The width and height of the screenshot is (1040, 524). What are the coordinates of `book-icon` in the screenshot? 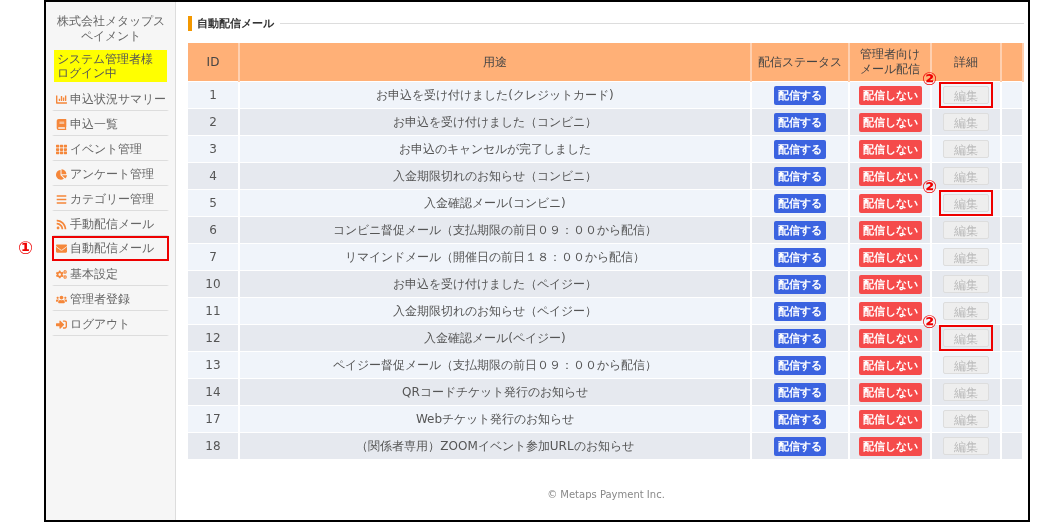 It's located at (61, 124).